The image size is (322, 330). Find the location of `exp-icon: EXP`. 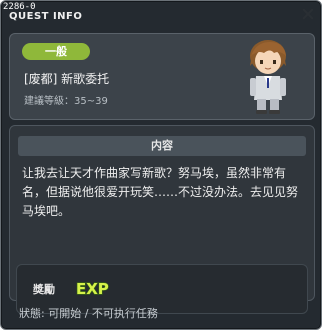

exp-icon: EXP is located at coordinates (92, 288).